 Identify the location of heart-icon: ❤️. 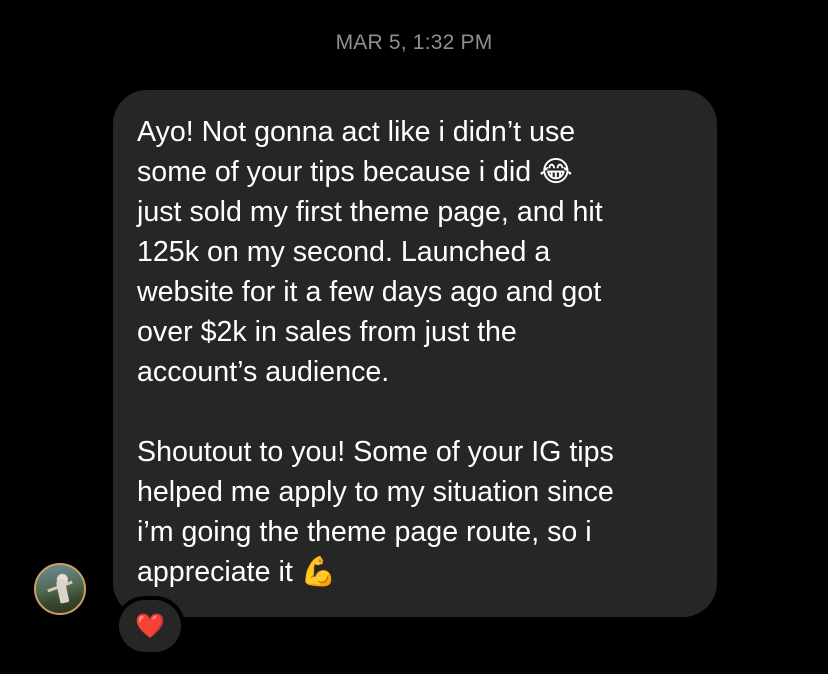
(150, 626).